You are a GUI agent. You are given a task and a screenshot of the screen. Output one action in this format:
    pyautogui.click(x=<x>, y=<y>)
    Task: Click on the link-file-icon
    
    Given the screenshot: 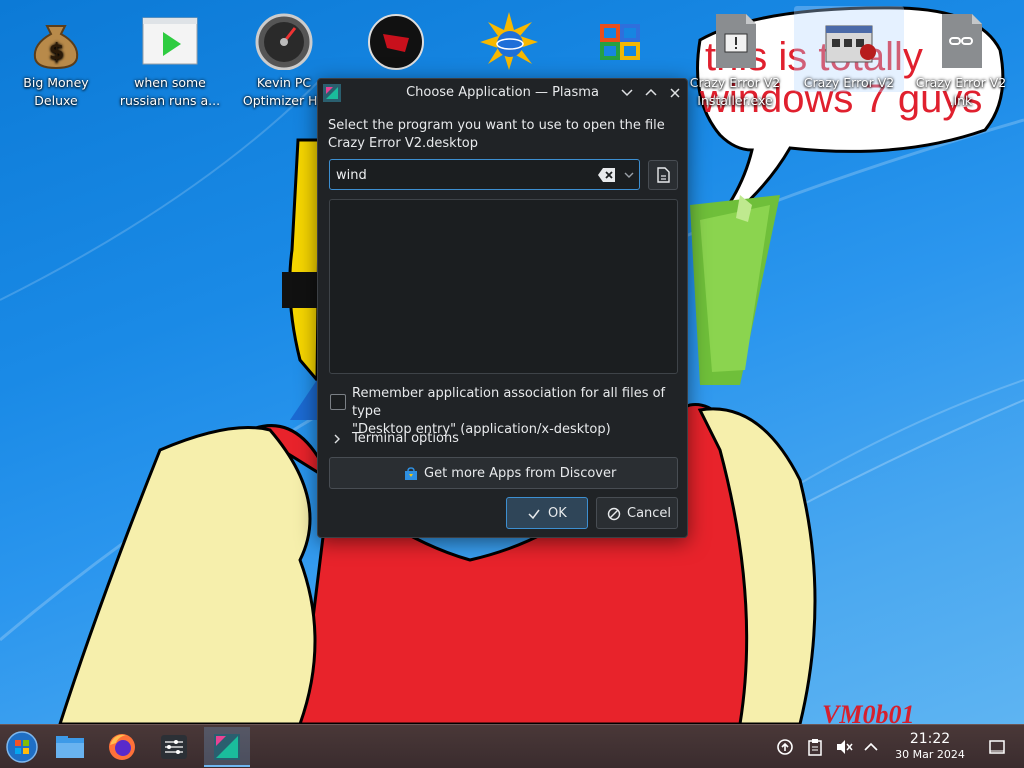 What is the action you would take?
    pyautogui.click(x=961, y=41)
    